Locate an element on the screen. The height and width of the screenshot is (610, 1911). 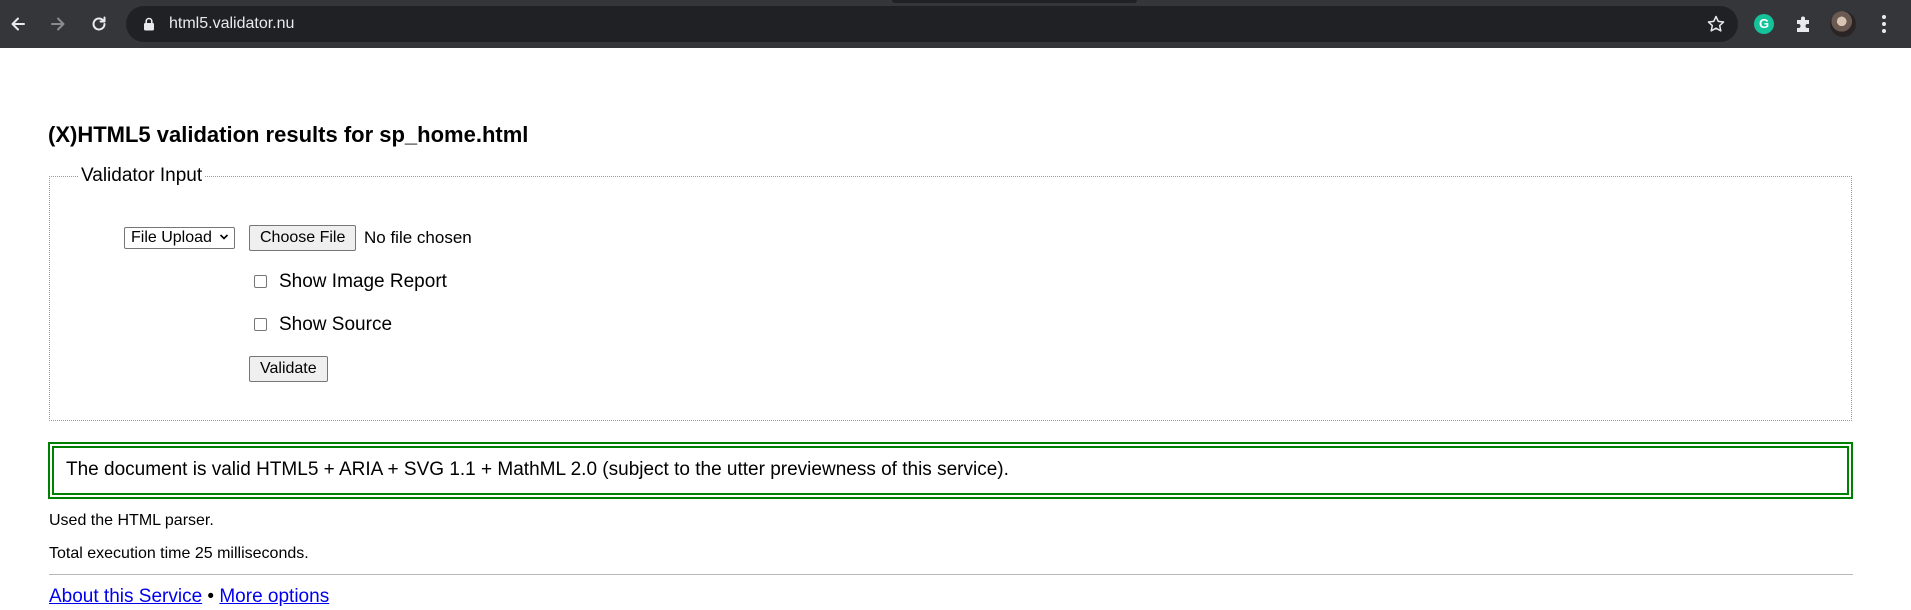
back-button is located at coordinates (18, 24).